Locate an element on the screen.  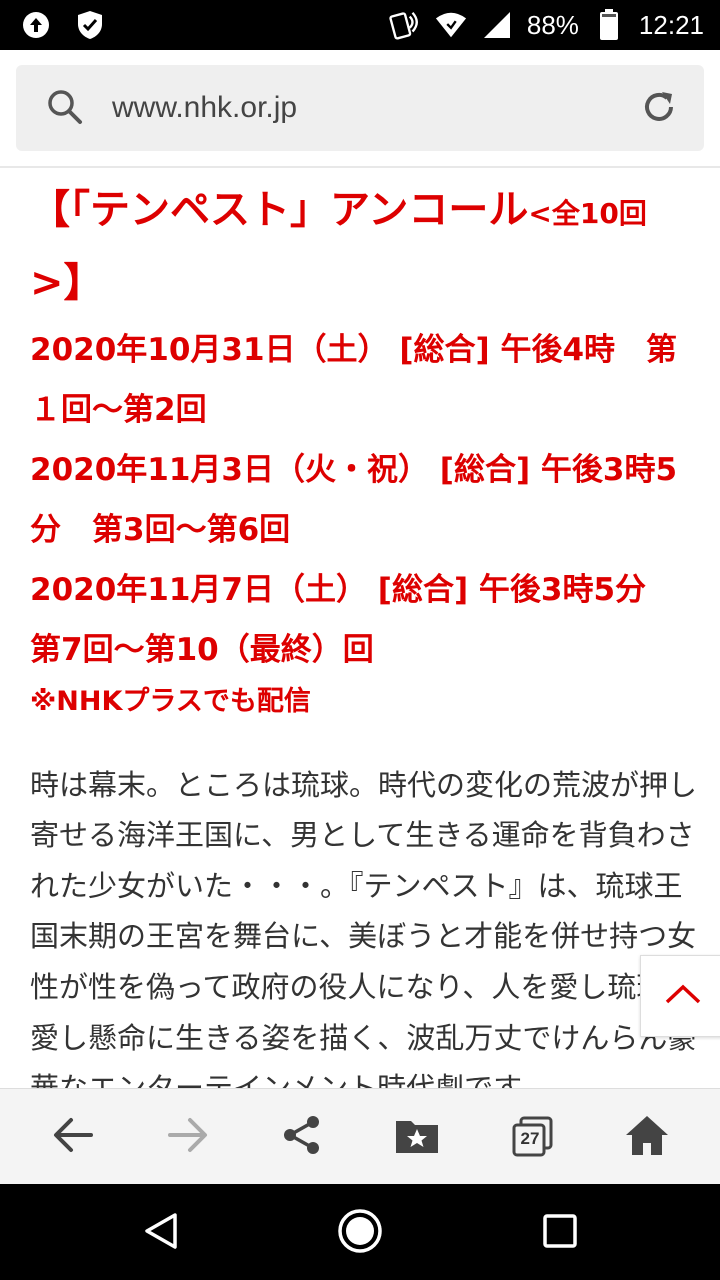
schedule-line: １回～第2回 is located at coordinates (118, 410).